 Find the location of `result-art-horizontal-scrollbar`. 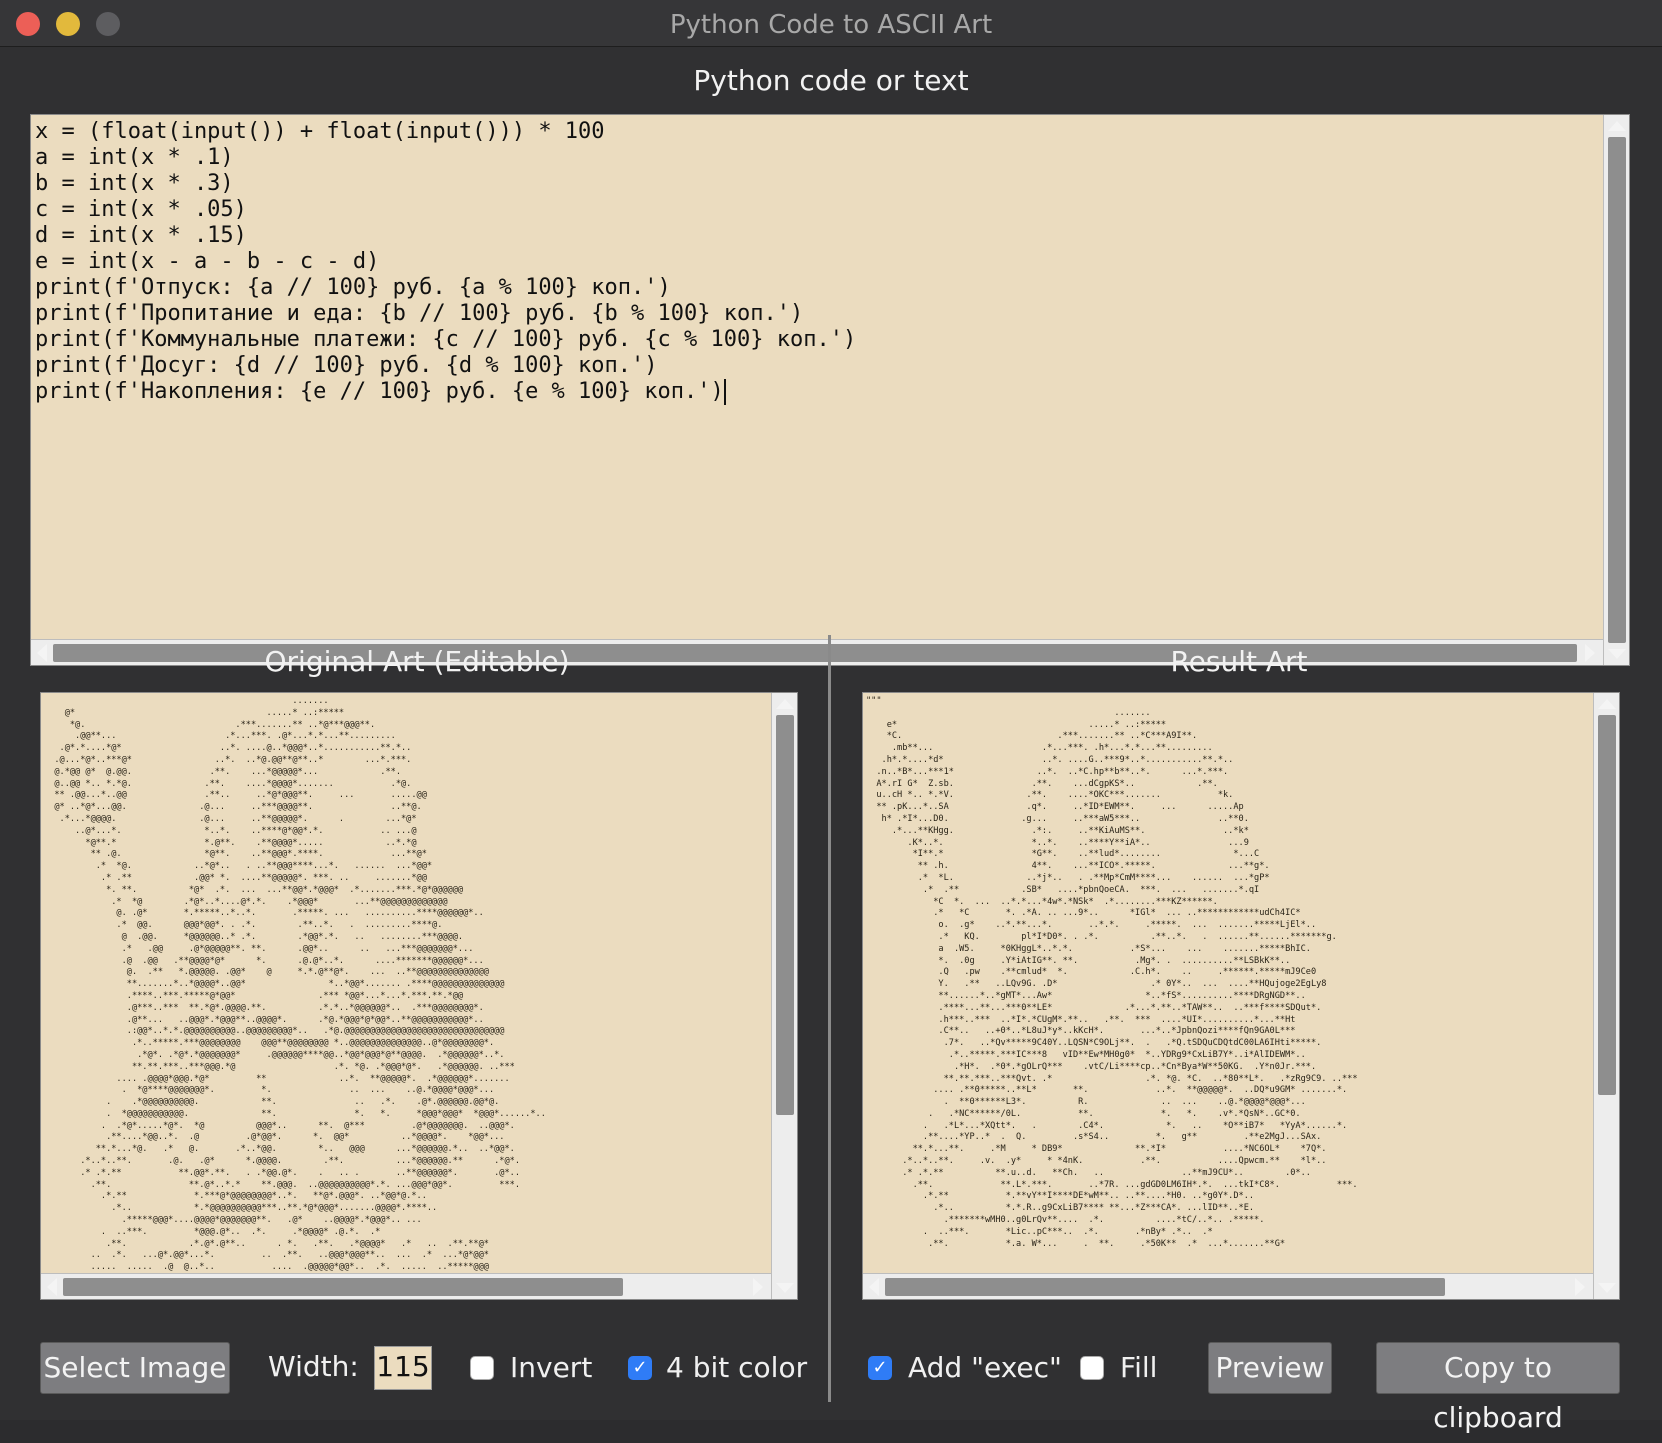

result-art-horizontal-scrollbar is located at coordinates (1228, 1286).